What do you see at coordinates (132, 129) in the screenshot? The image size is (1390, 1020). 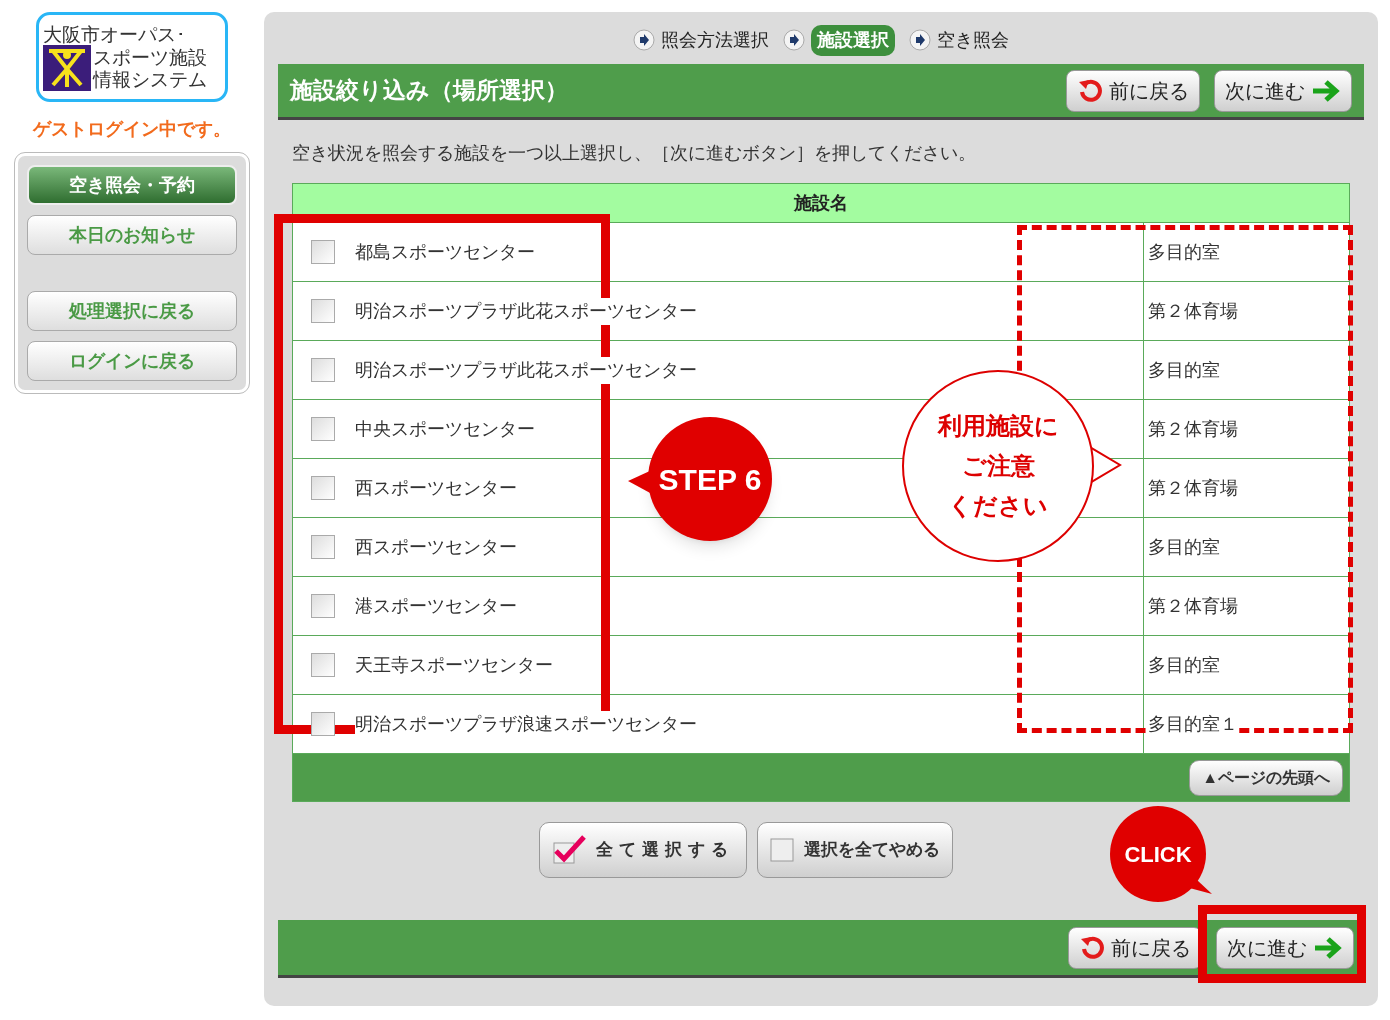 I see `login-status: ゲストログイン中です。` at bounding box center [132, 129].